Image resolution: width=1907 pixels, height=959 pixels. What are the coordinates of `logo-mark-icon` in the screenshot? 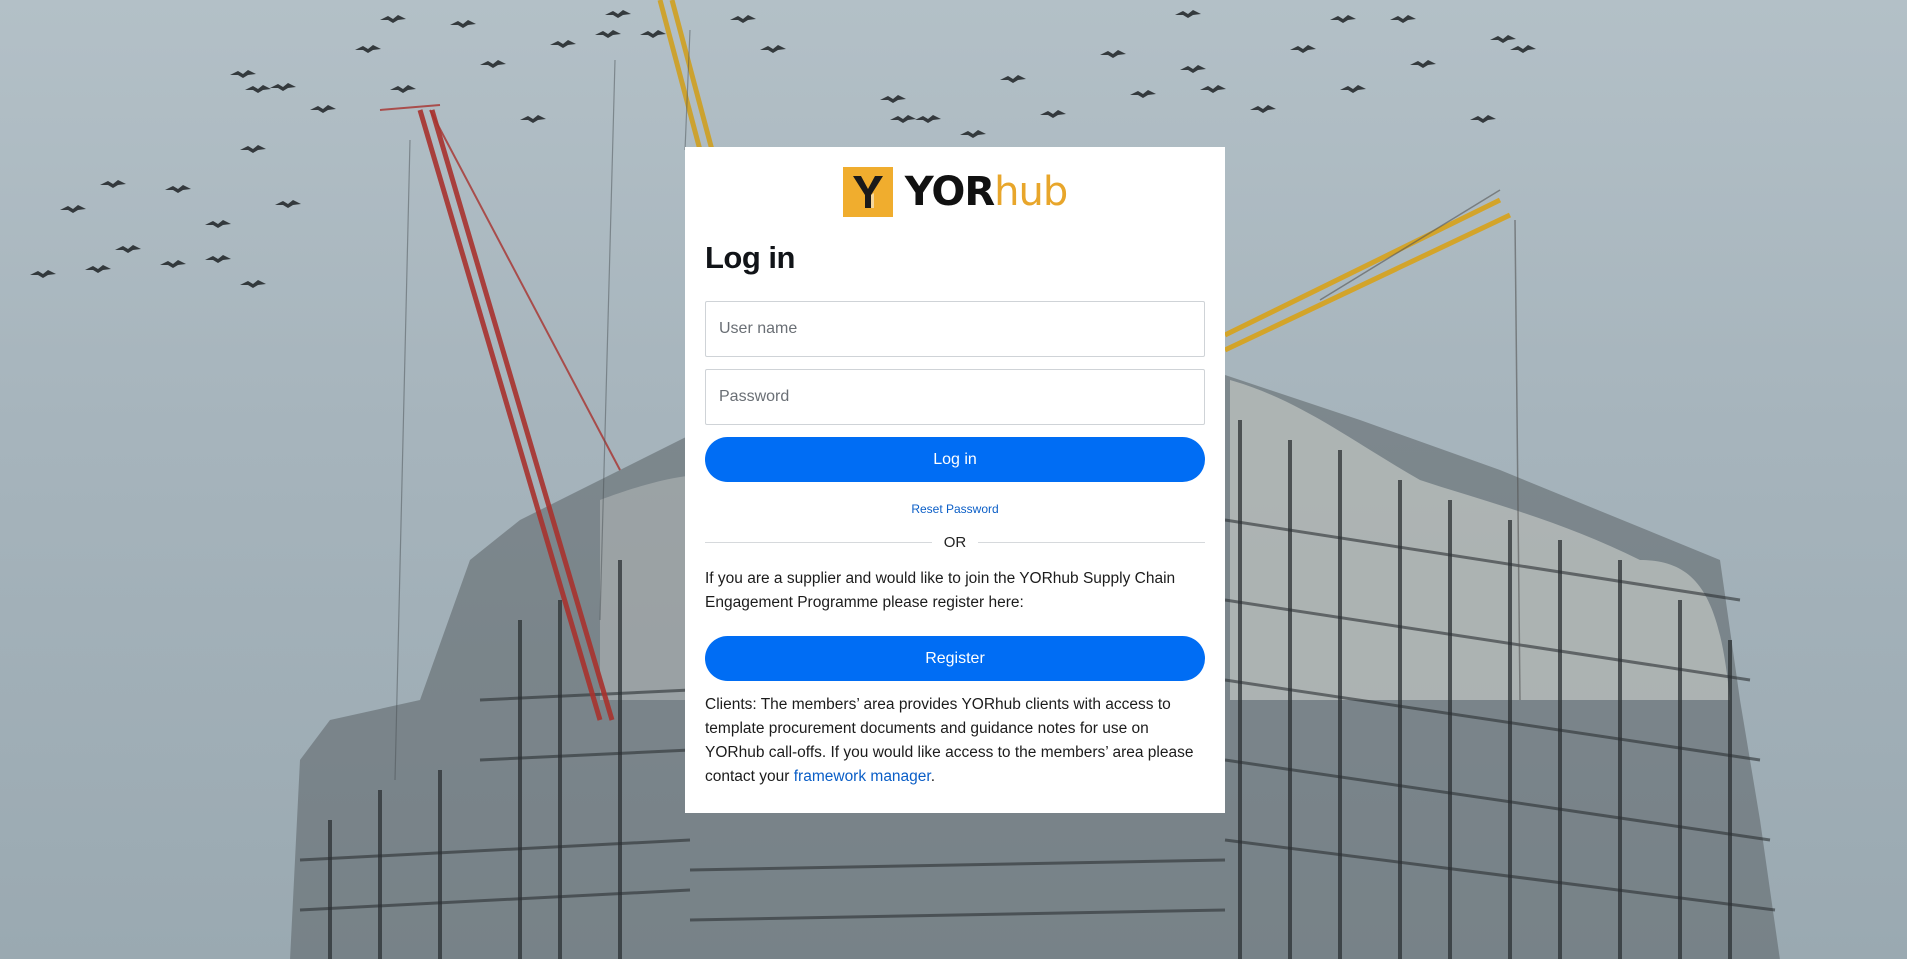 It's located at (867, 192).